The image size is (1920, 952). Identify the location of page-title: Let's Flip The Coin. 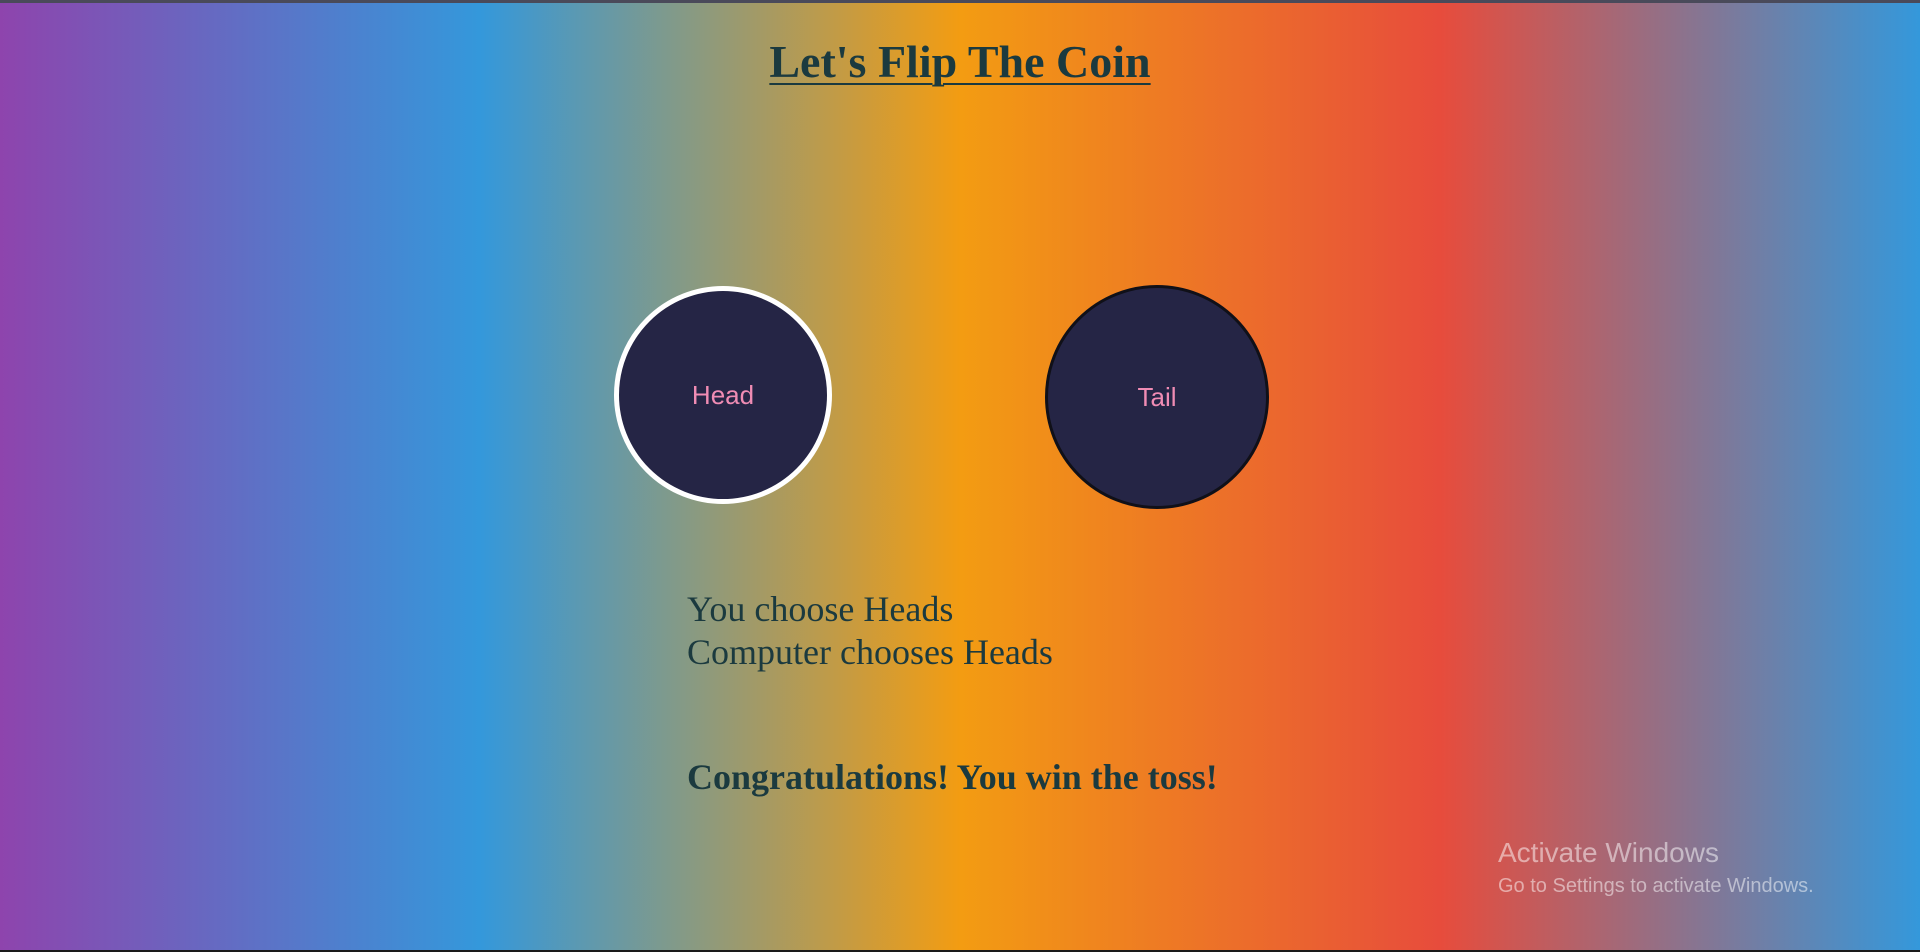
(960, 61).